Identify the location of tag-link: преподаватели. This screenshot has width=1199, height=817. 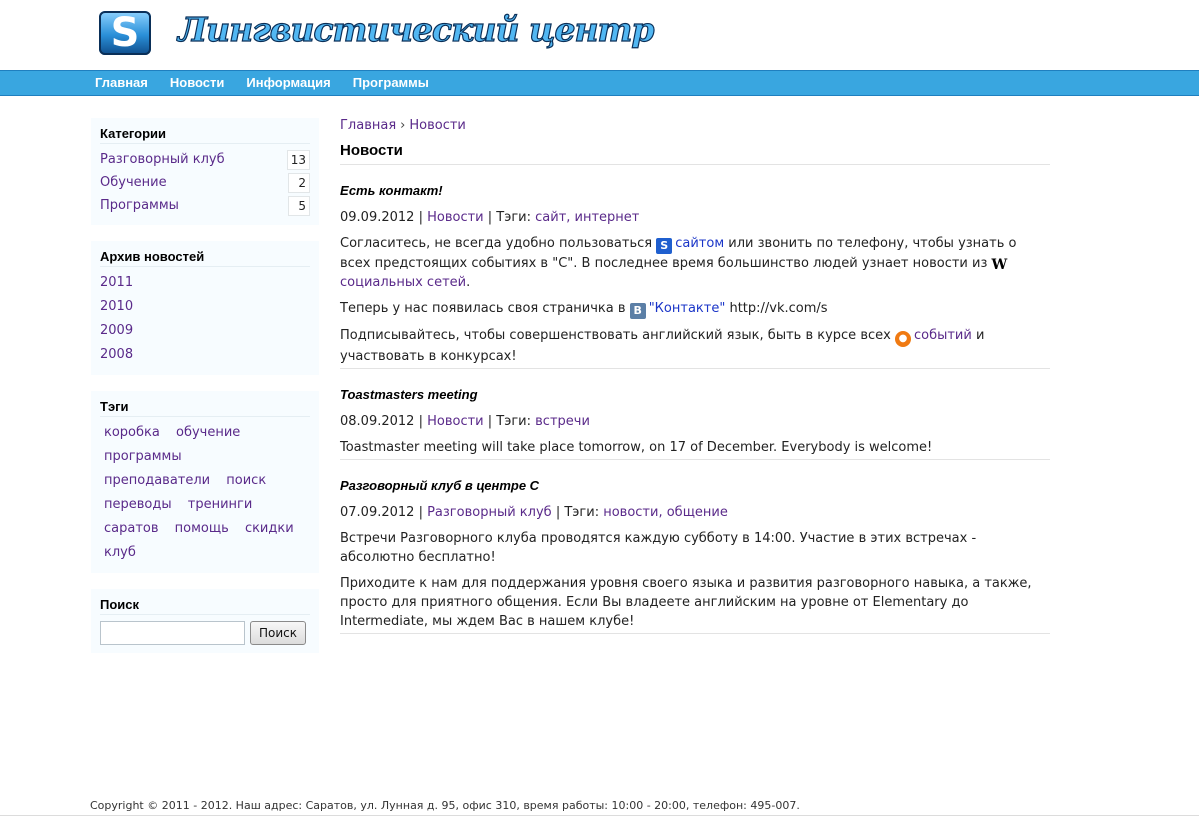
(157, 481).